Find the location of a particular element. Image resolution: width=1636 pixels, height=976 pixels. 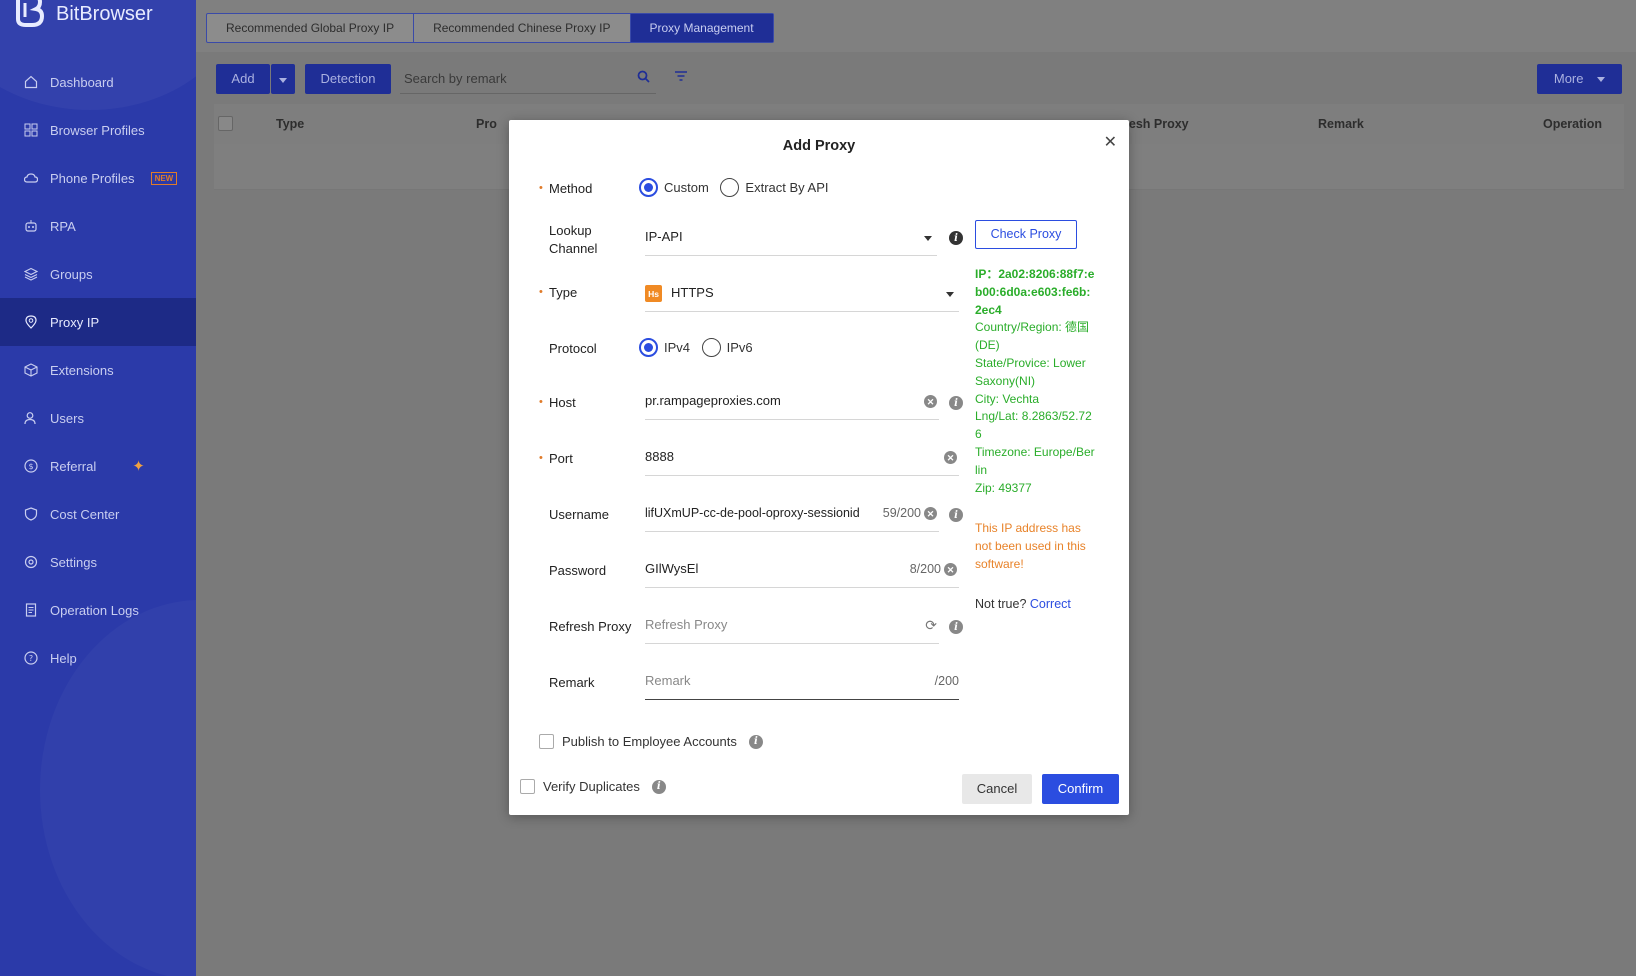

password-input: GIlWysEl 8/200 ✕ is located at coordinates (802, 571).